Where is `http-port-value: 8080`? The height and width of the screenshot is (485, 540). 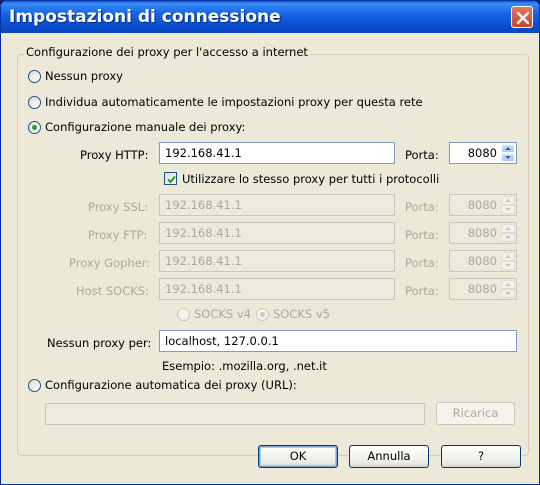 http-port-value: 8080 is located at coordinates (482, 153).